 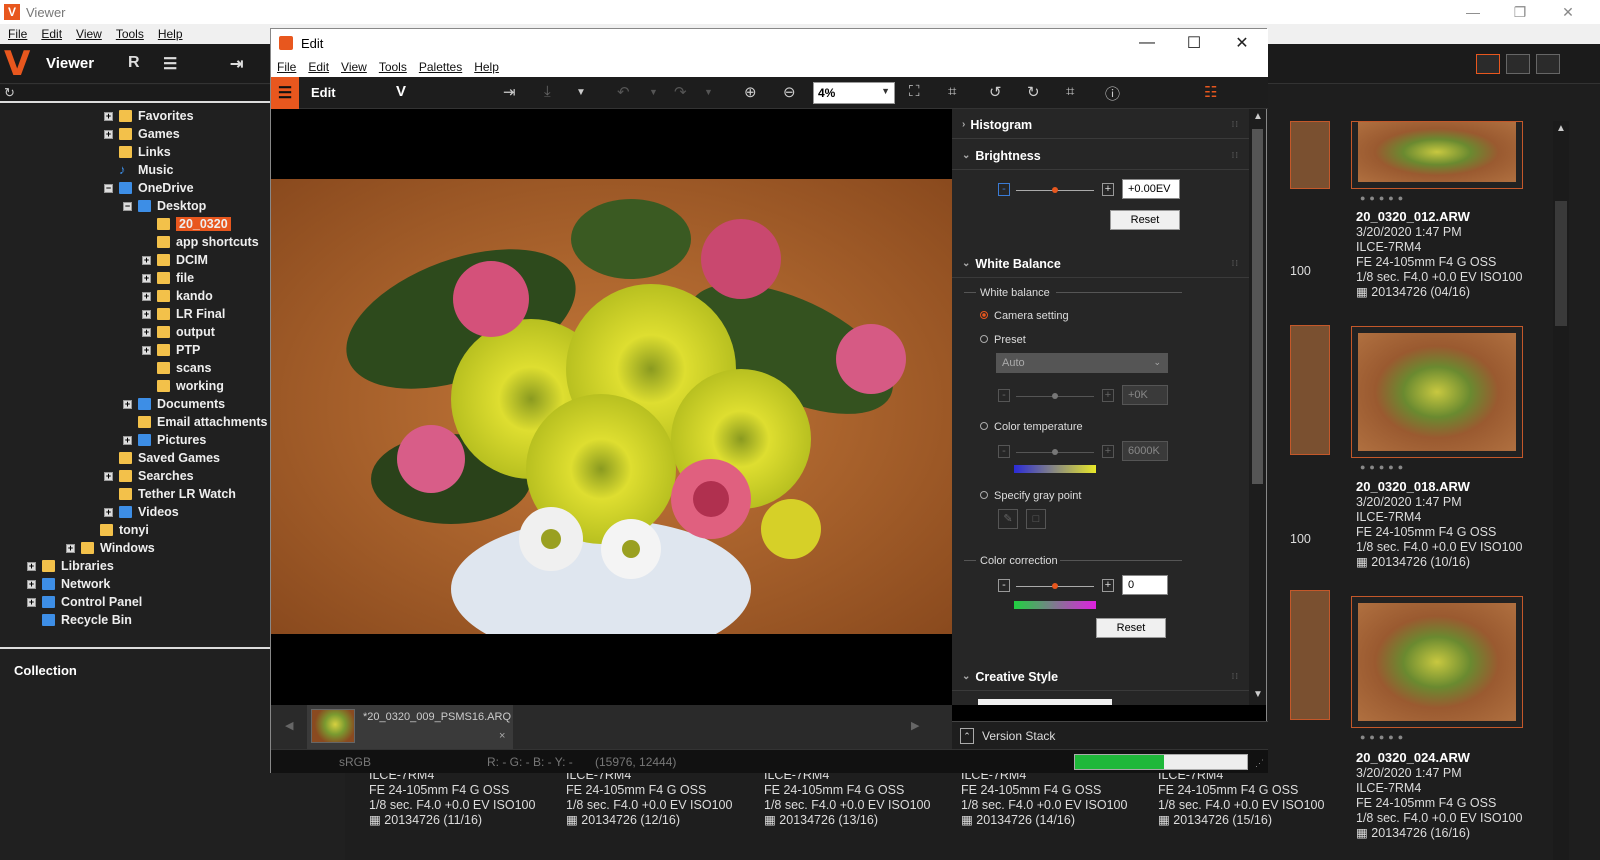 I want to click on remote-icon: R, so click(x=134, y=63).